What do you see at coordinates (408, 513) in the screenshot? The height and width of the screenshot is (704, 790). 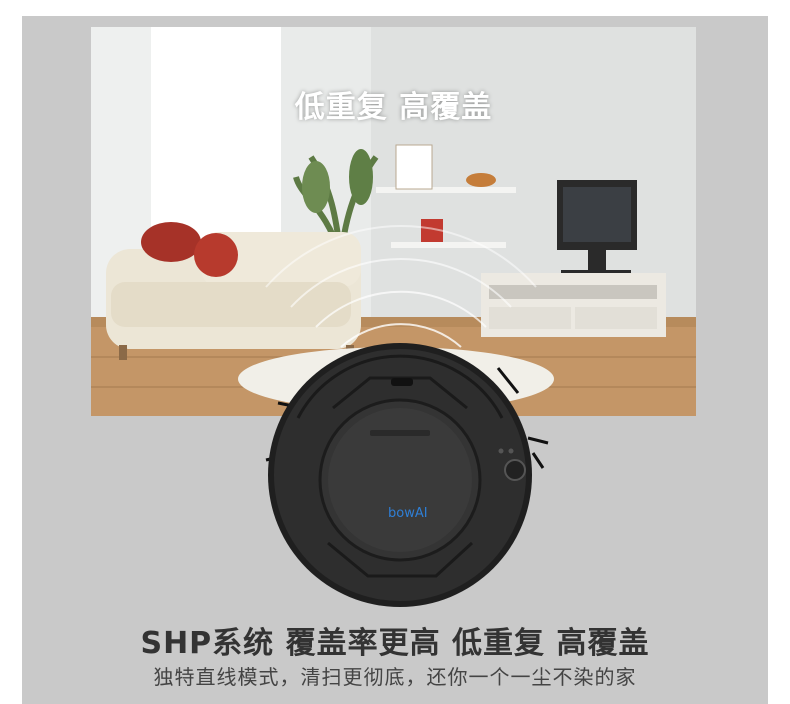 I see `brand-logo: bowAI` at bounding box center [408, 513].